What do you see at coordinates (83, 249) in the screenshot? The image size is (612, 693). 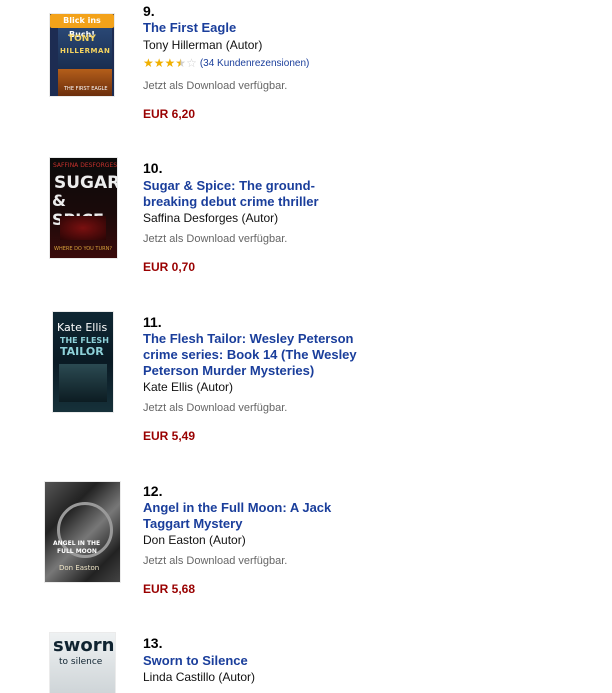 I see `cover-line4: WHERE DO YOU TURN?` at bounding box center [83, 249].